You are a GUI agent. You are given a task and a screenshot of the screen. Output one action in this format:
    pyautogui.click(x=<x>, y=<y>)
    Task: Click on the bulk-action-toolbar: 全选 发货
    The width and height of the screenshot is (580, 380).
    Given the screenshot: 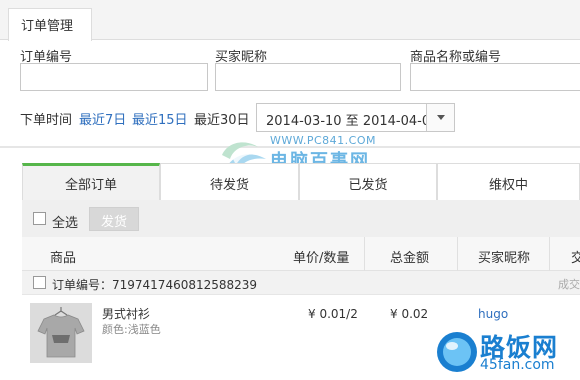 What is the action you would take?
    pyautogui.click(x=301, y=218)
    